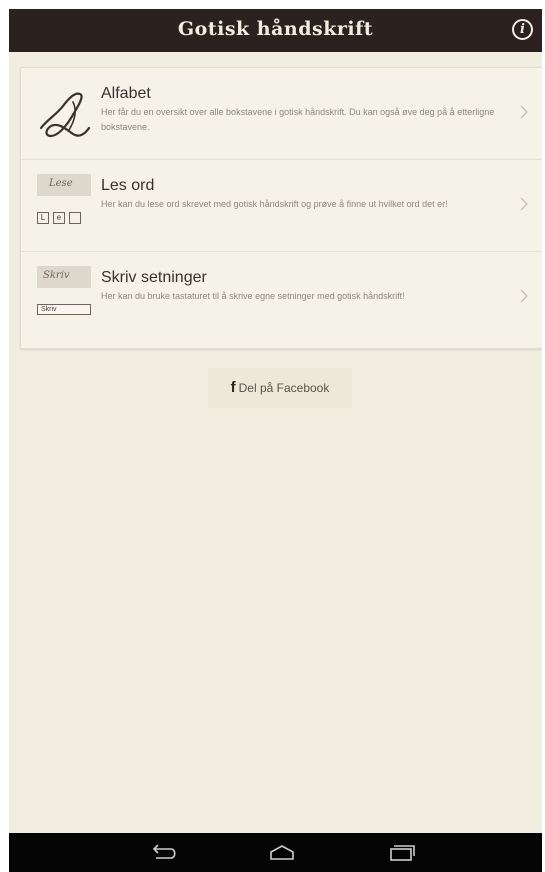 Image resolution: width=545 pixels, height=872 pixels. Describe the element at coordinates (64, 297) in the screenshot. I see `handwritten-sentence-icon: Skriv Skriv` at that location.